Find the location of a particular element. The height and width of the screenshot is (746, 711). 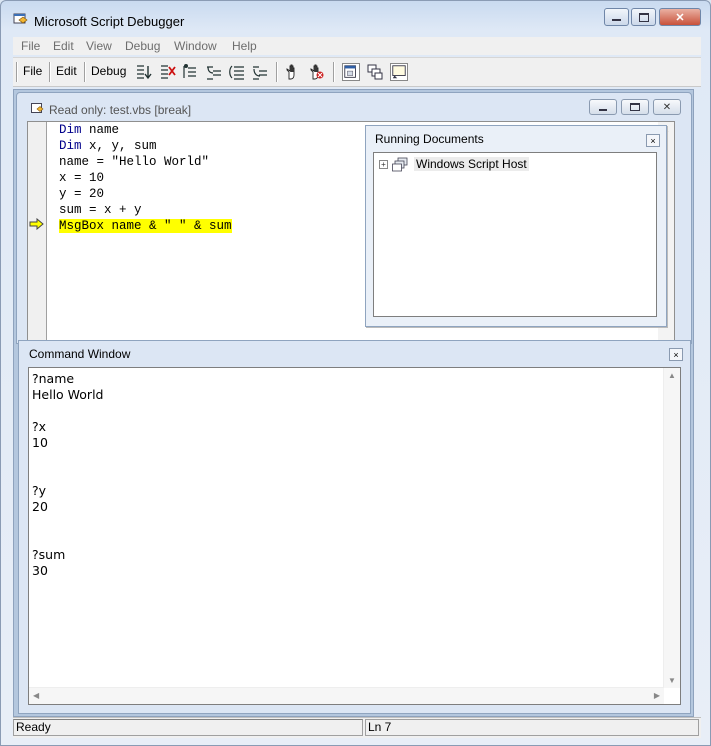

minimize-button is located at coordinates (616, 17).